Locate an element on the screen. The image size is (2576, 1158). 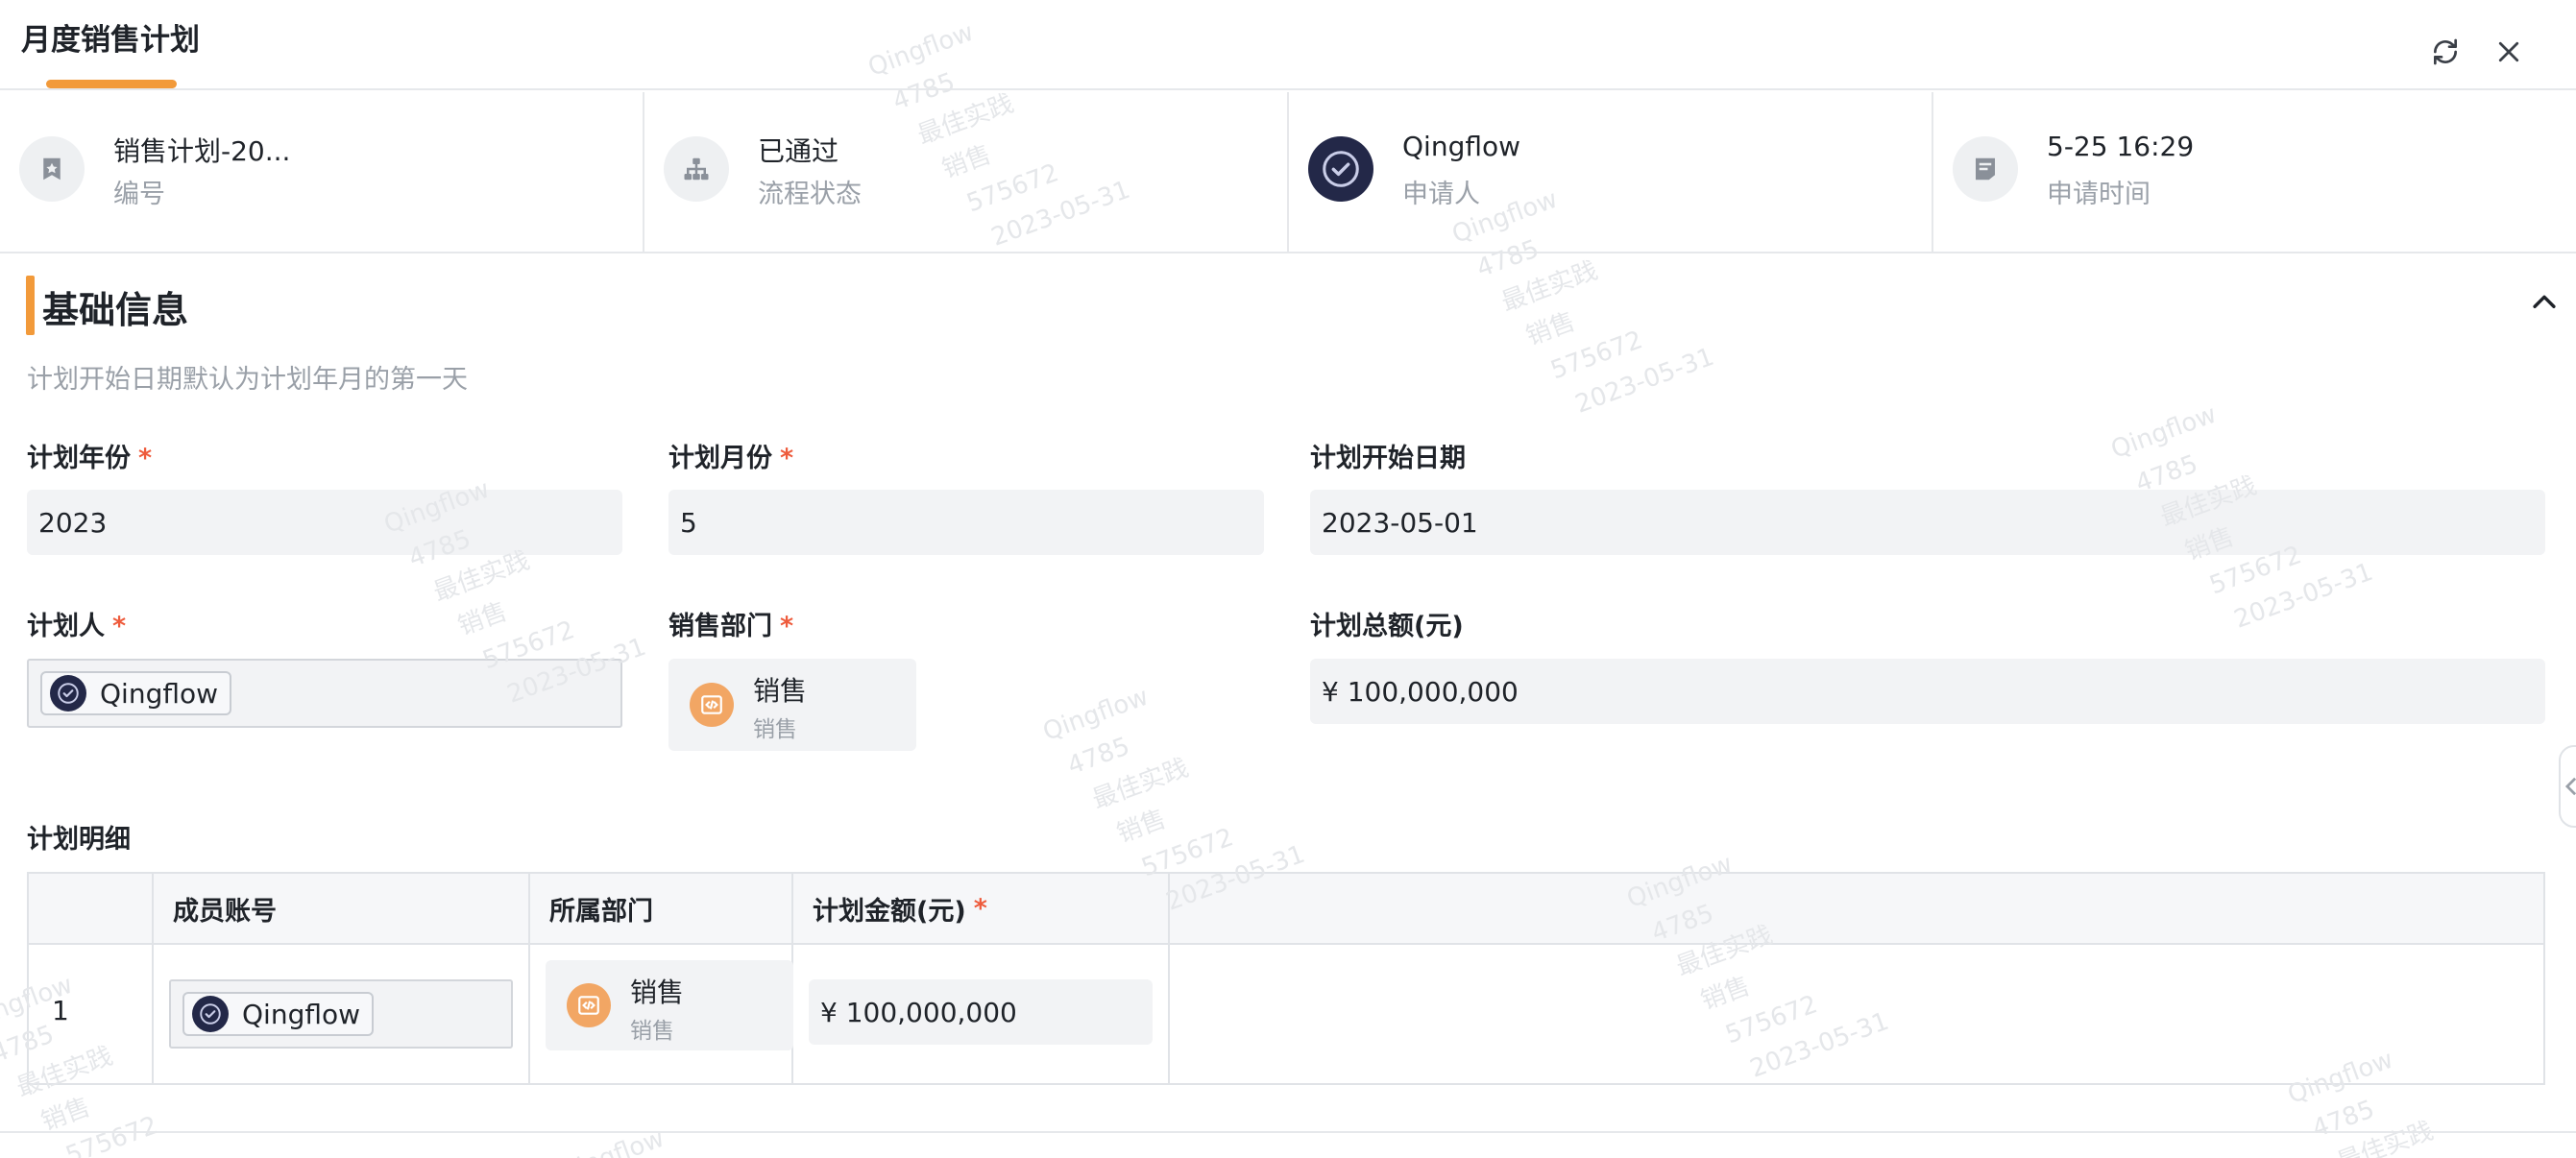
member-field: Qingflow is located at coordinates (341, 1014).